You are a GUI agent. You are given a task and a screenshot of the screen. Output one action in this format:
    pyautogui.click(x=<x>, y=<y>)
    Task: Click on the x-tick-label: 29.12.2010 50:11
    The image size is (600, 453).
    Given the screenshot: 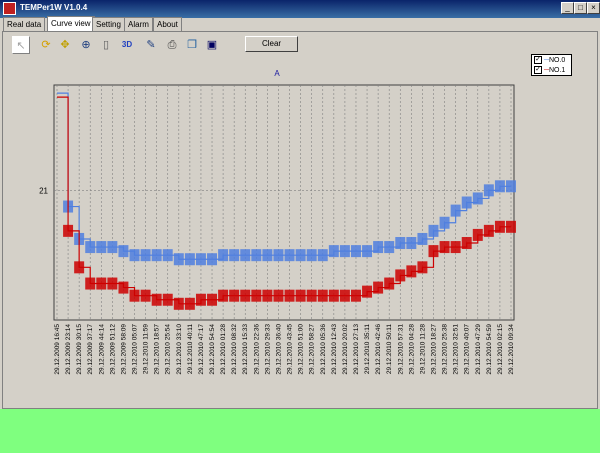 What is the action you would take?
    pyautogui.click(x=389, y=349)
    